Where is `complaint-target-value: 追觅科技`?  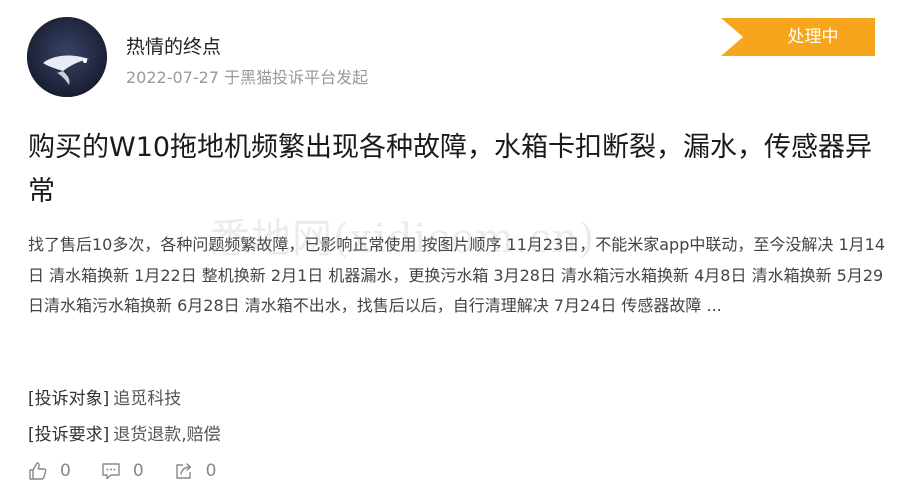
complaint-target-value: 追觅科技 is located at coordinates (147, 399).